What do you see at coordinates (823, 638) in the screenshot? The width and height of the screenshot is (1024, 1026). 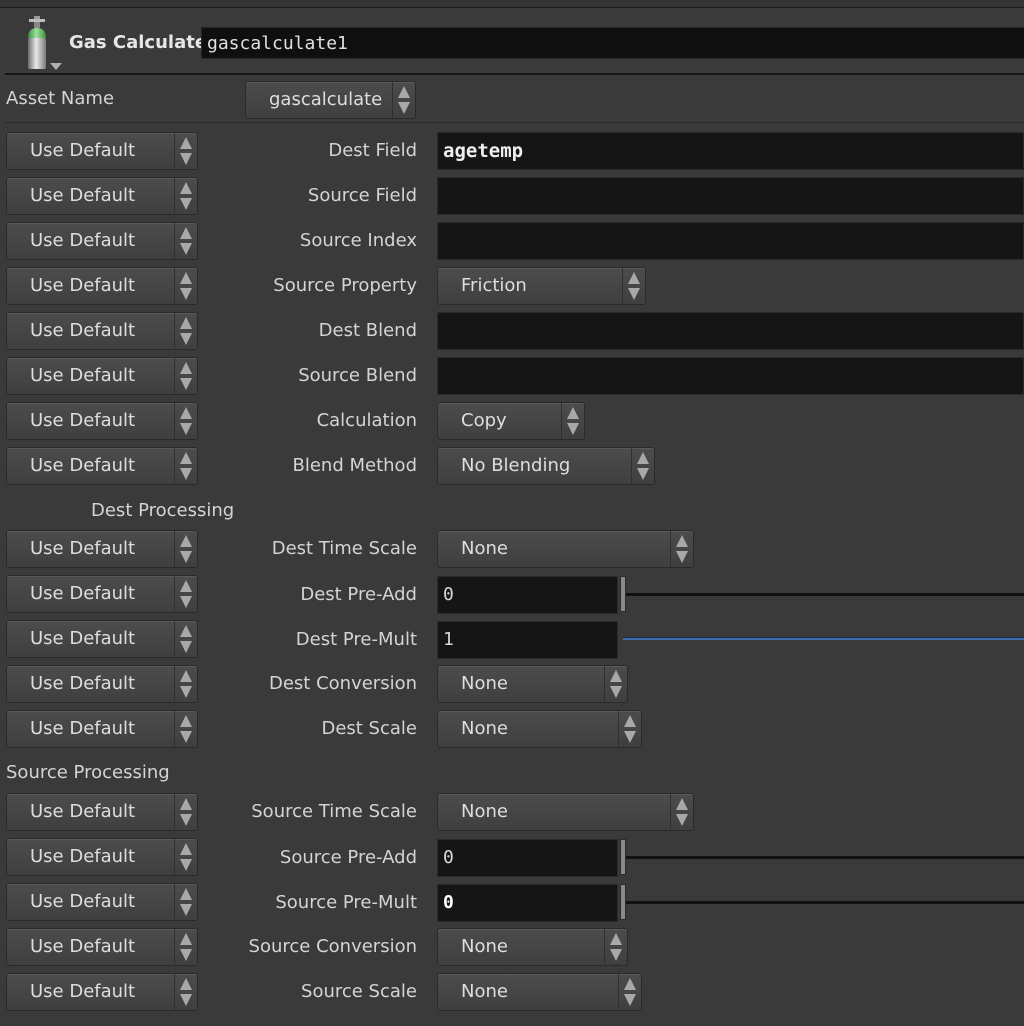 I see `dest-pre-mult-slider-track` at bounding box center [823, 638].